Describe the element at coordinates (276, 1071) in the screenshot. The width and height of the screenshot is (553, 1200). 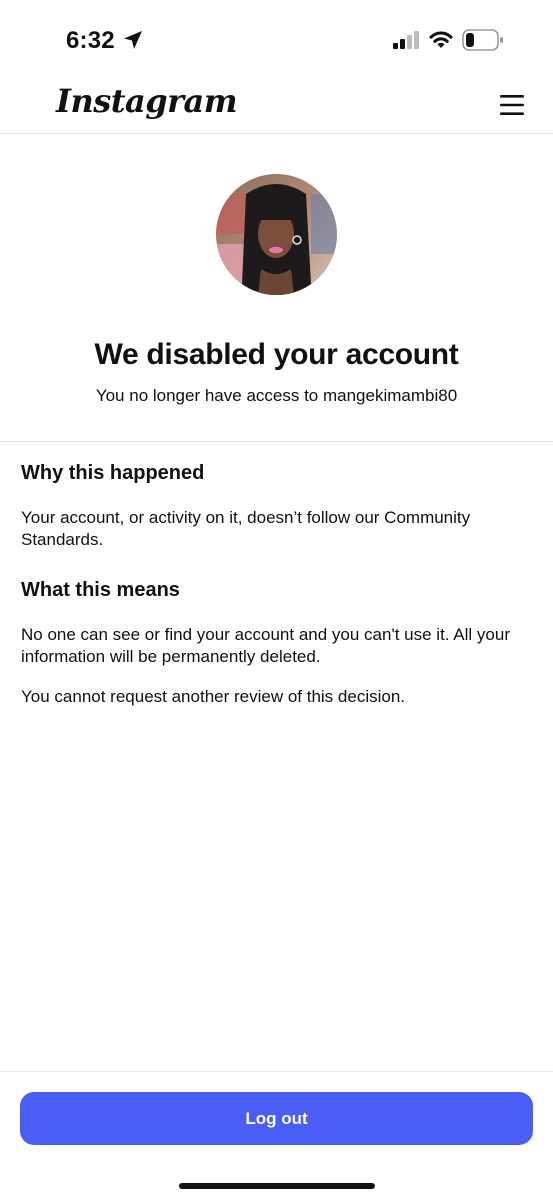
I see `footer-divider` at that location.